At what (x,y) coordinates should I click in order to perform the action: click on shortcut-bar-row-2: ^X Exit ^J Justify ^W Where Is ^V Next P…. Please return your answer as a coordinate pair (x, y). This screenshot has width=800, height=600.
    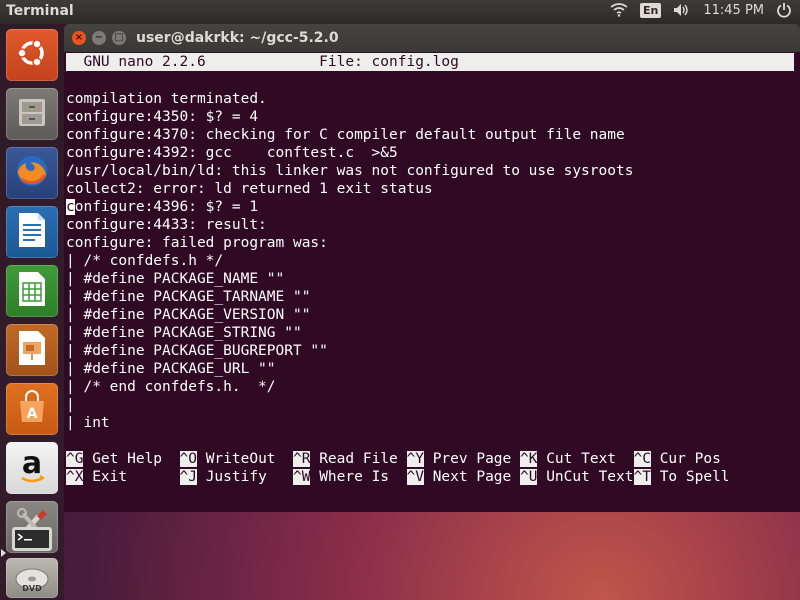
    Looking at the image, I should click on (398, 477).